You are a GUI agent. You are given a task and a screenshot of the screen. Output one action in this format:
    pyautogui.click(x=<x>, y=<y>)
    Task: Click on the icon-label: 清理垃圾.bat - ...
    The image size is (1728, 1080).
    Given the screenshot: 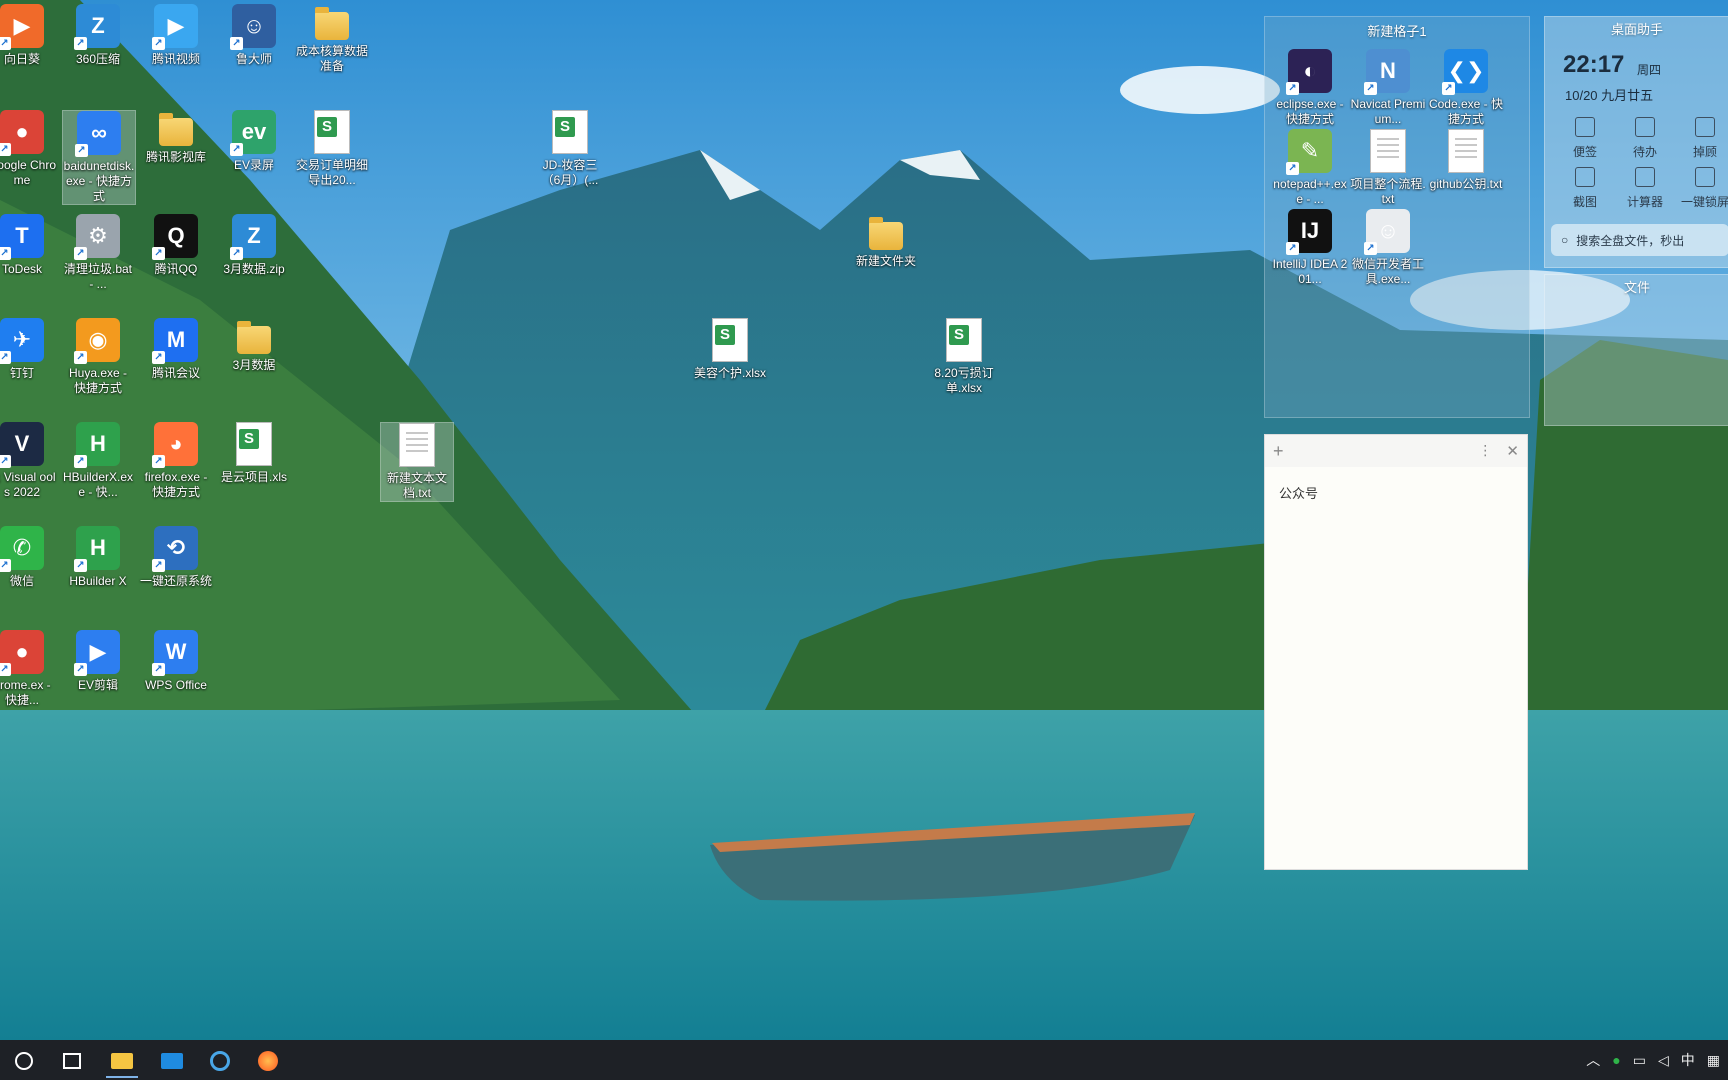 What is the action you would take?
    pyautogui.click(x=98, y=276)
    